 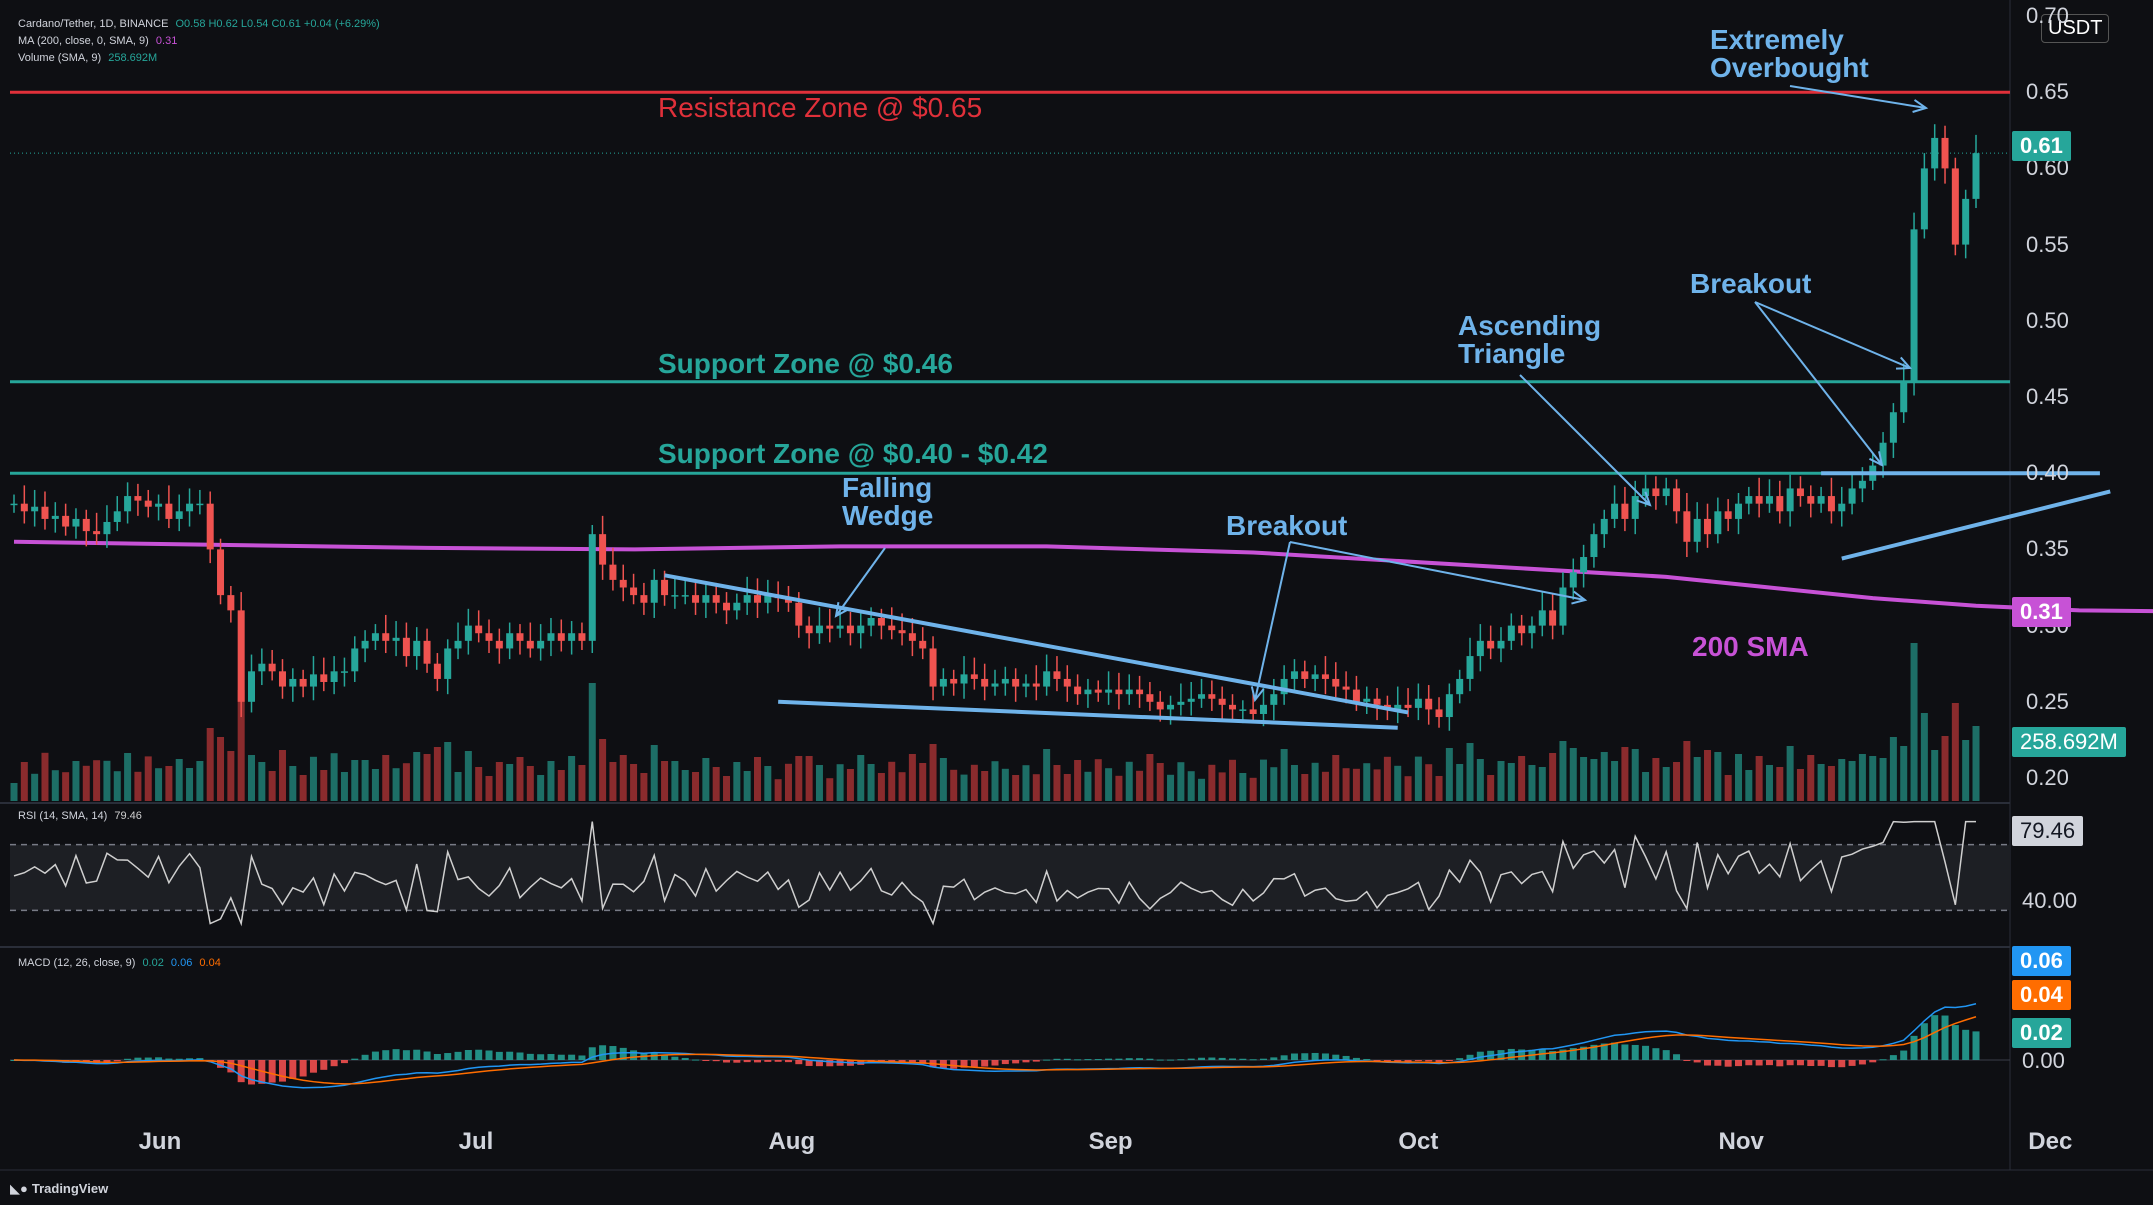 What do you see at coordinates (1789, 67) in the screenshot?
I see `overbought-label-2: Overbought` at bounding box center [1789, 67].